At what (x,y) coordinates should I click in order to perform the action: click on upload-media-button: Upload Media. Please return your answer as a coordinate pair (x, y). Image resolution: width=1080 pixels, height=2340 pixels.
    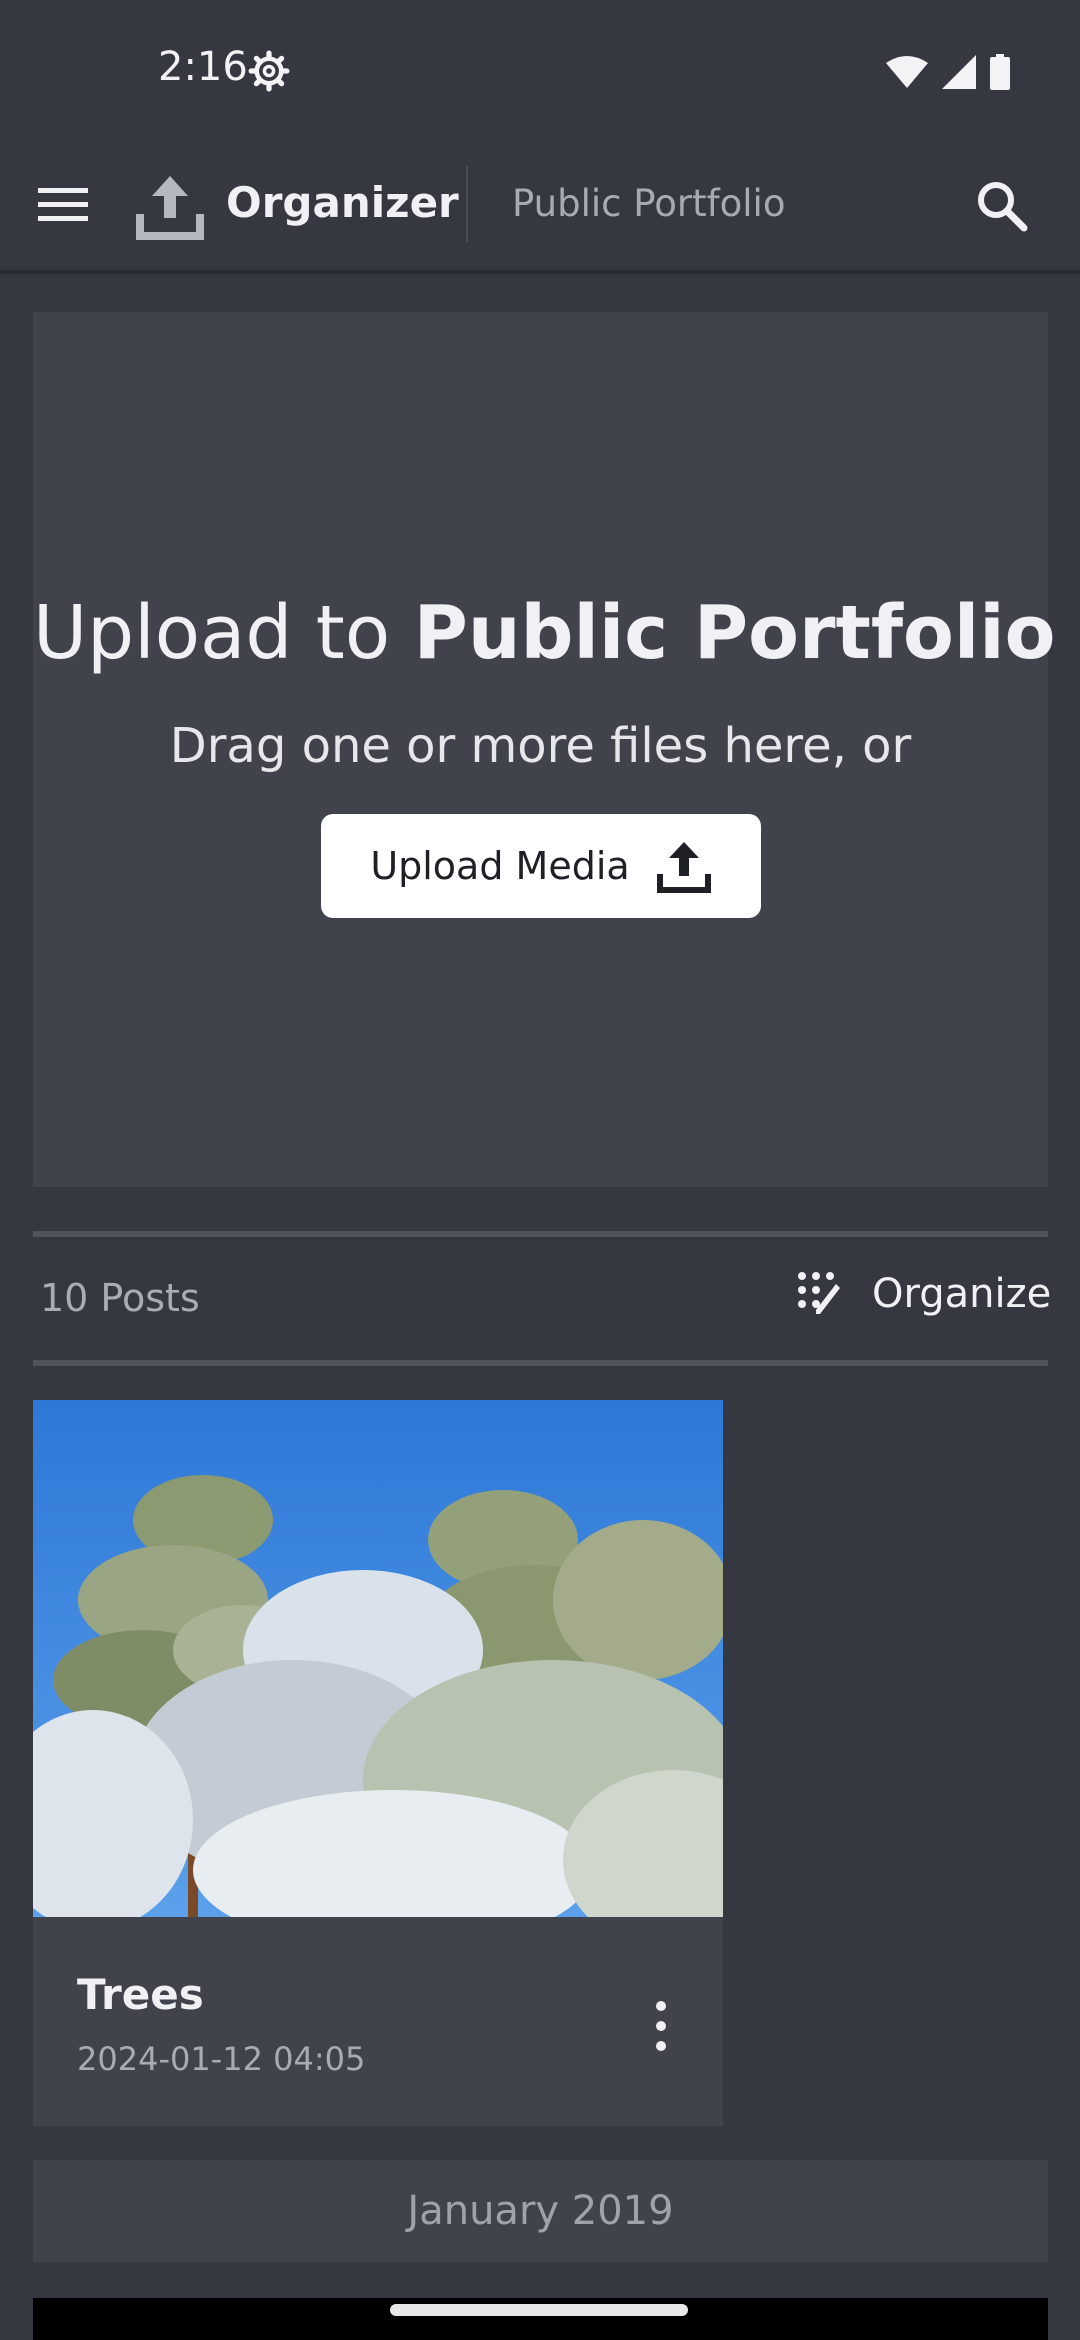
    Looking at the image, I should click on (541, 866).